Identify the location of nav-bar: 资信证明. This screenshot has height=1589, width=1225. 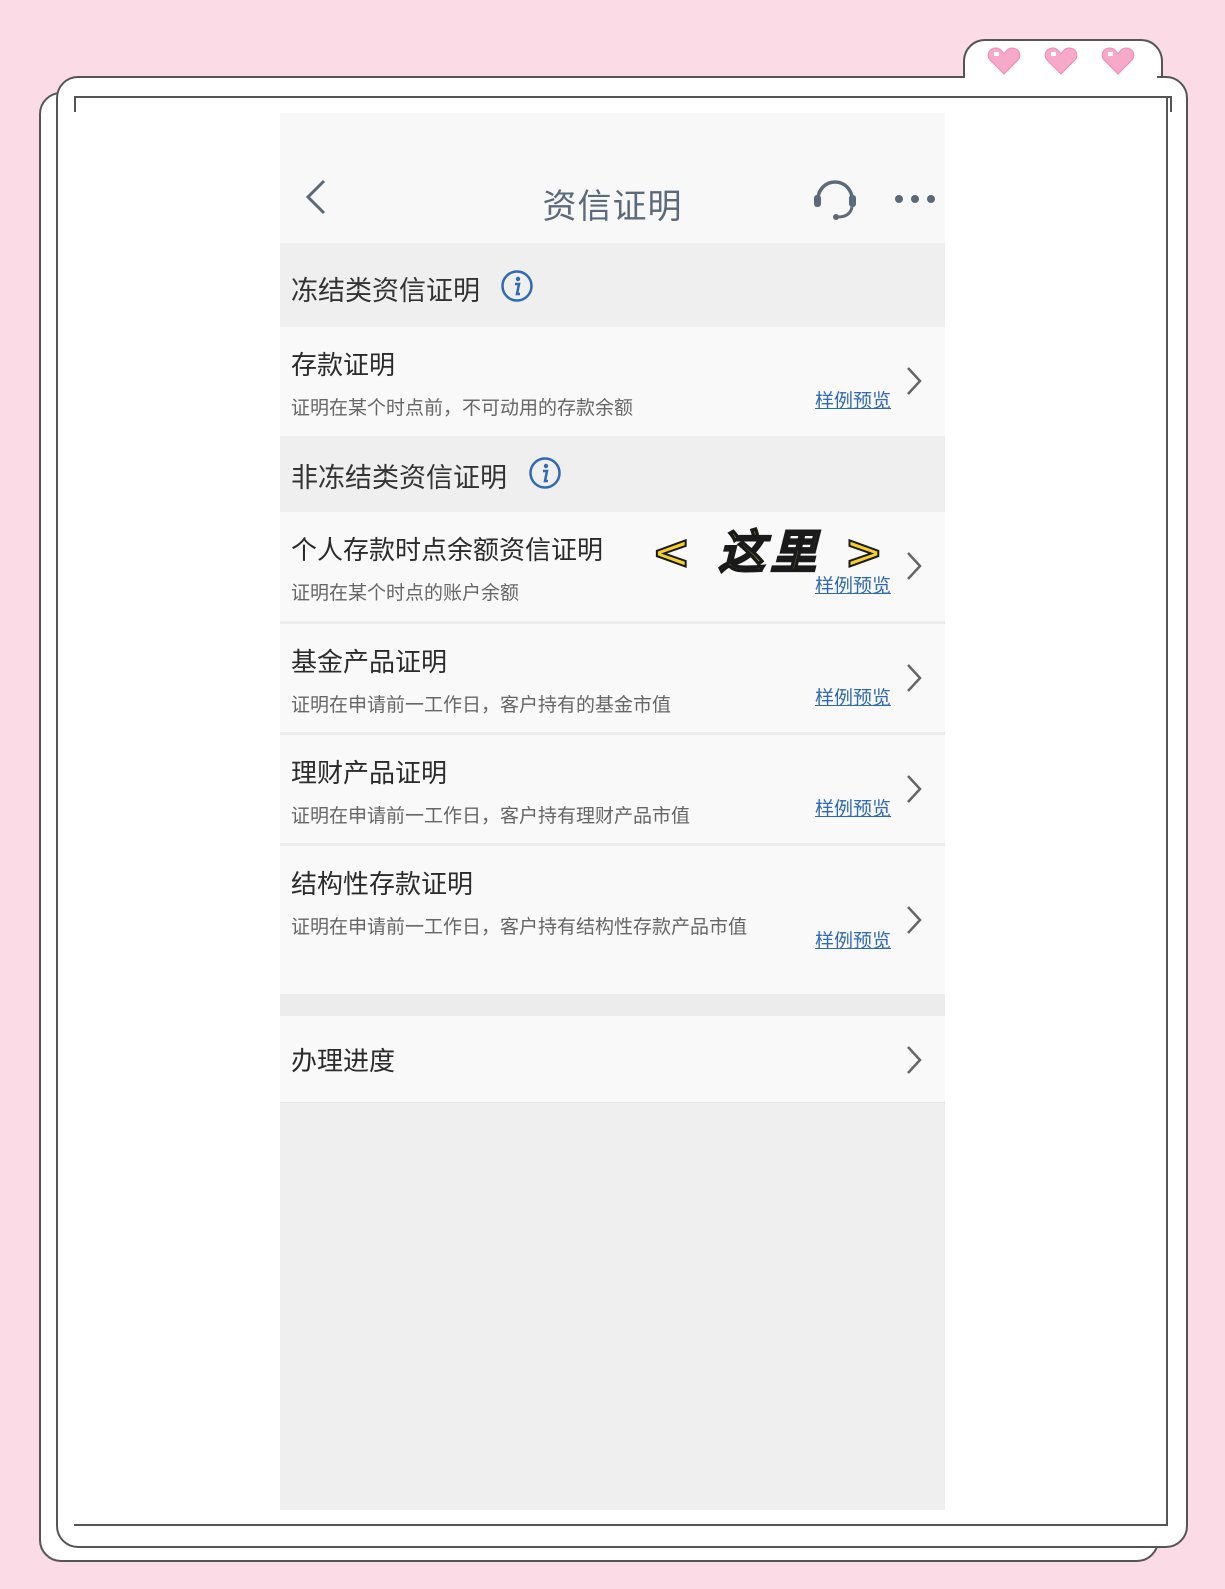
(612, 178).